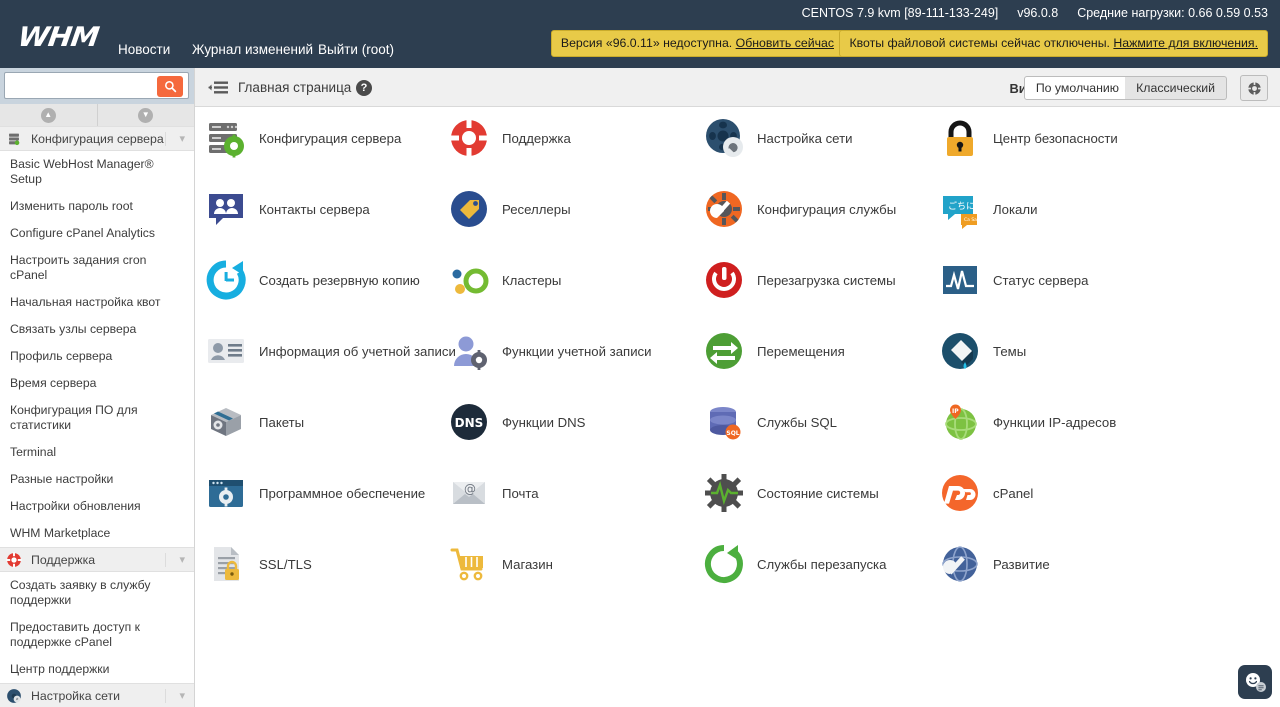  What do you see at coordinates (146, 115) in the screenshot?
I see `expand-all-button: ▼` at bounding box center [146, 115].